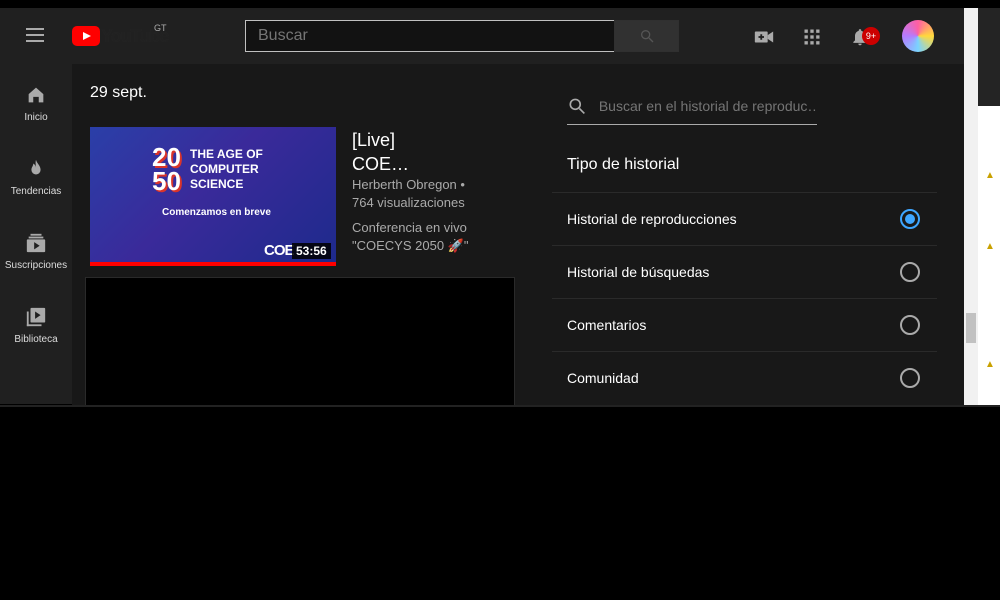 The height and width of the screenshot is (600, 1000). I want to click on thumbnail-number: 20 50, so click(166, 169).